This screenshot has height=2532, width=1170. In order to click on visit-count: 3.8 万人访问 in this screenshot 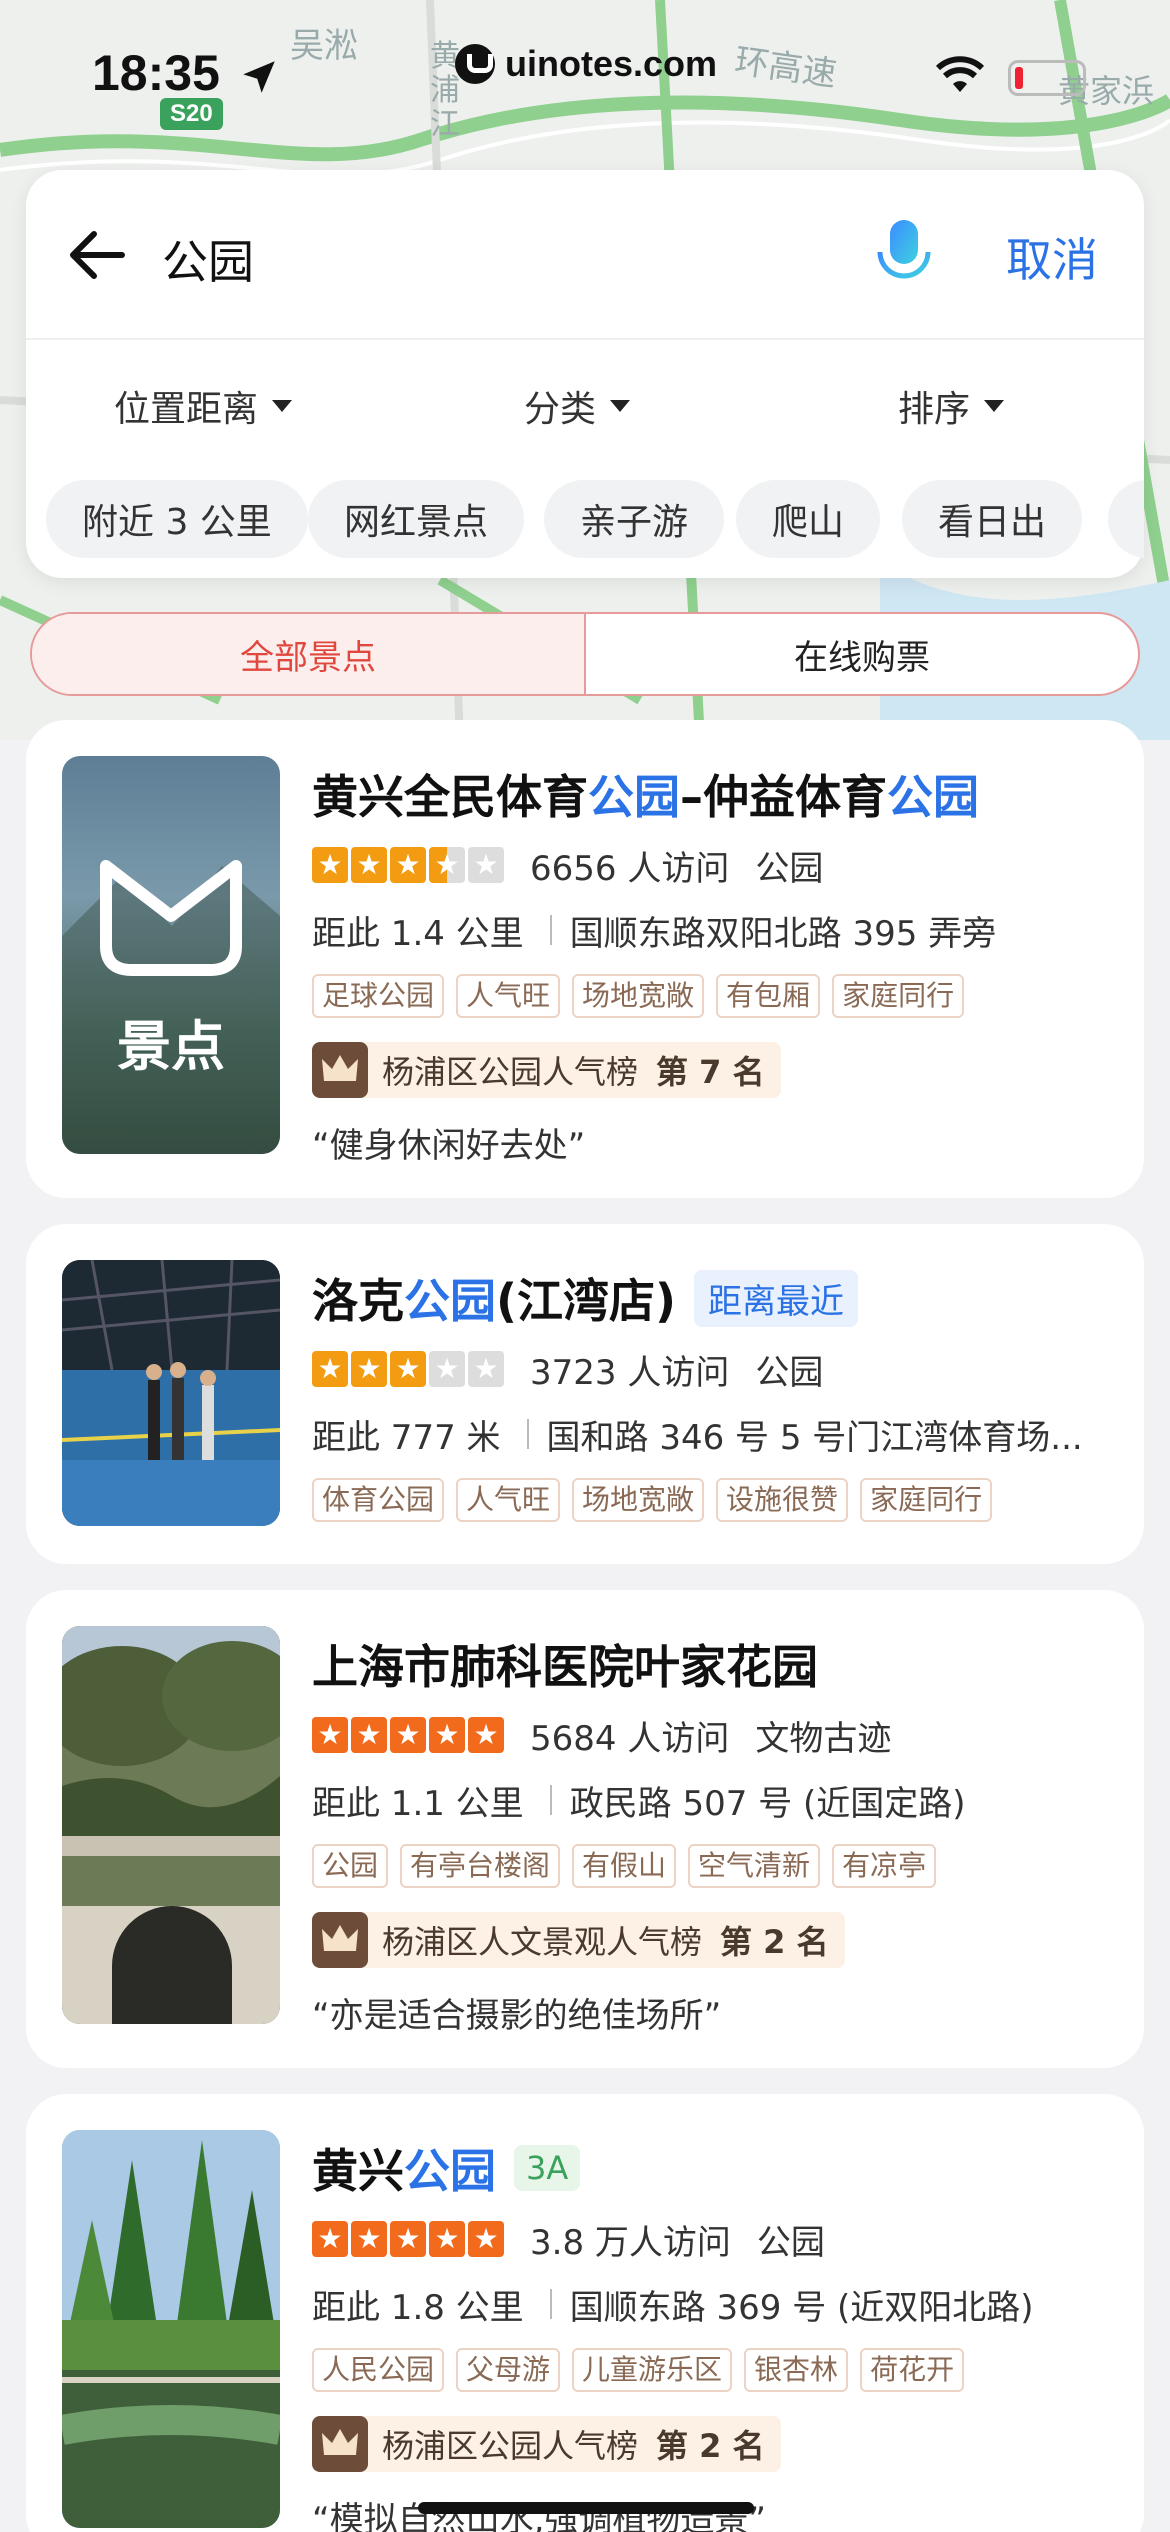, I will do `click(630, 2242)`.